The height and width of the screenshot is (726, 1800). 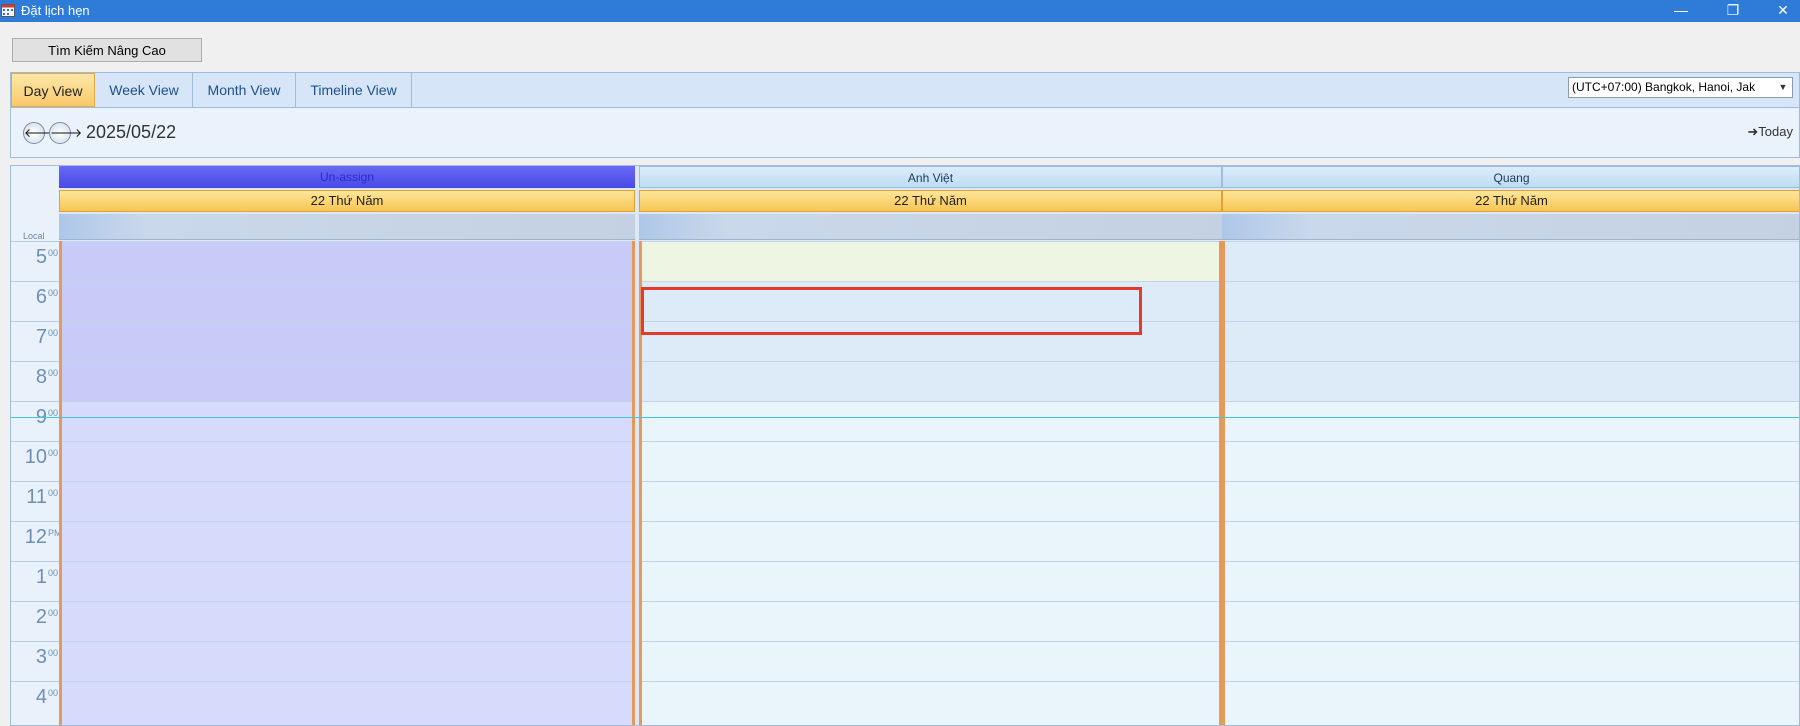 What do you see at coordinates (1664, 87) in the screenshot?
I see `timezone-value: (UTC+07:00) Bangkok, Hanoi, Jak` at bounding box center [1664, 87].